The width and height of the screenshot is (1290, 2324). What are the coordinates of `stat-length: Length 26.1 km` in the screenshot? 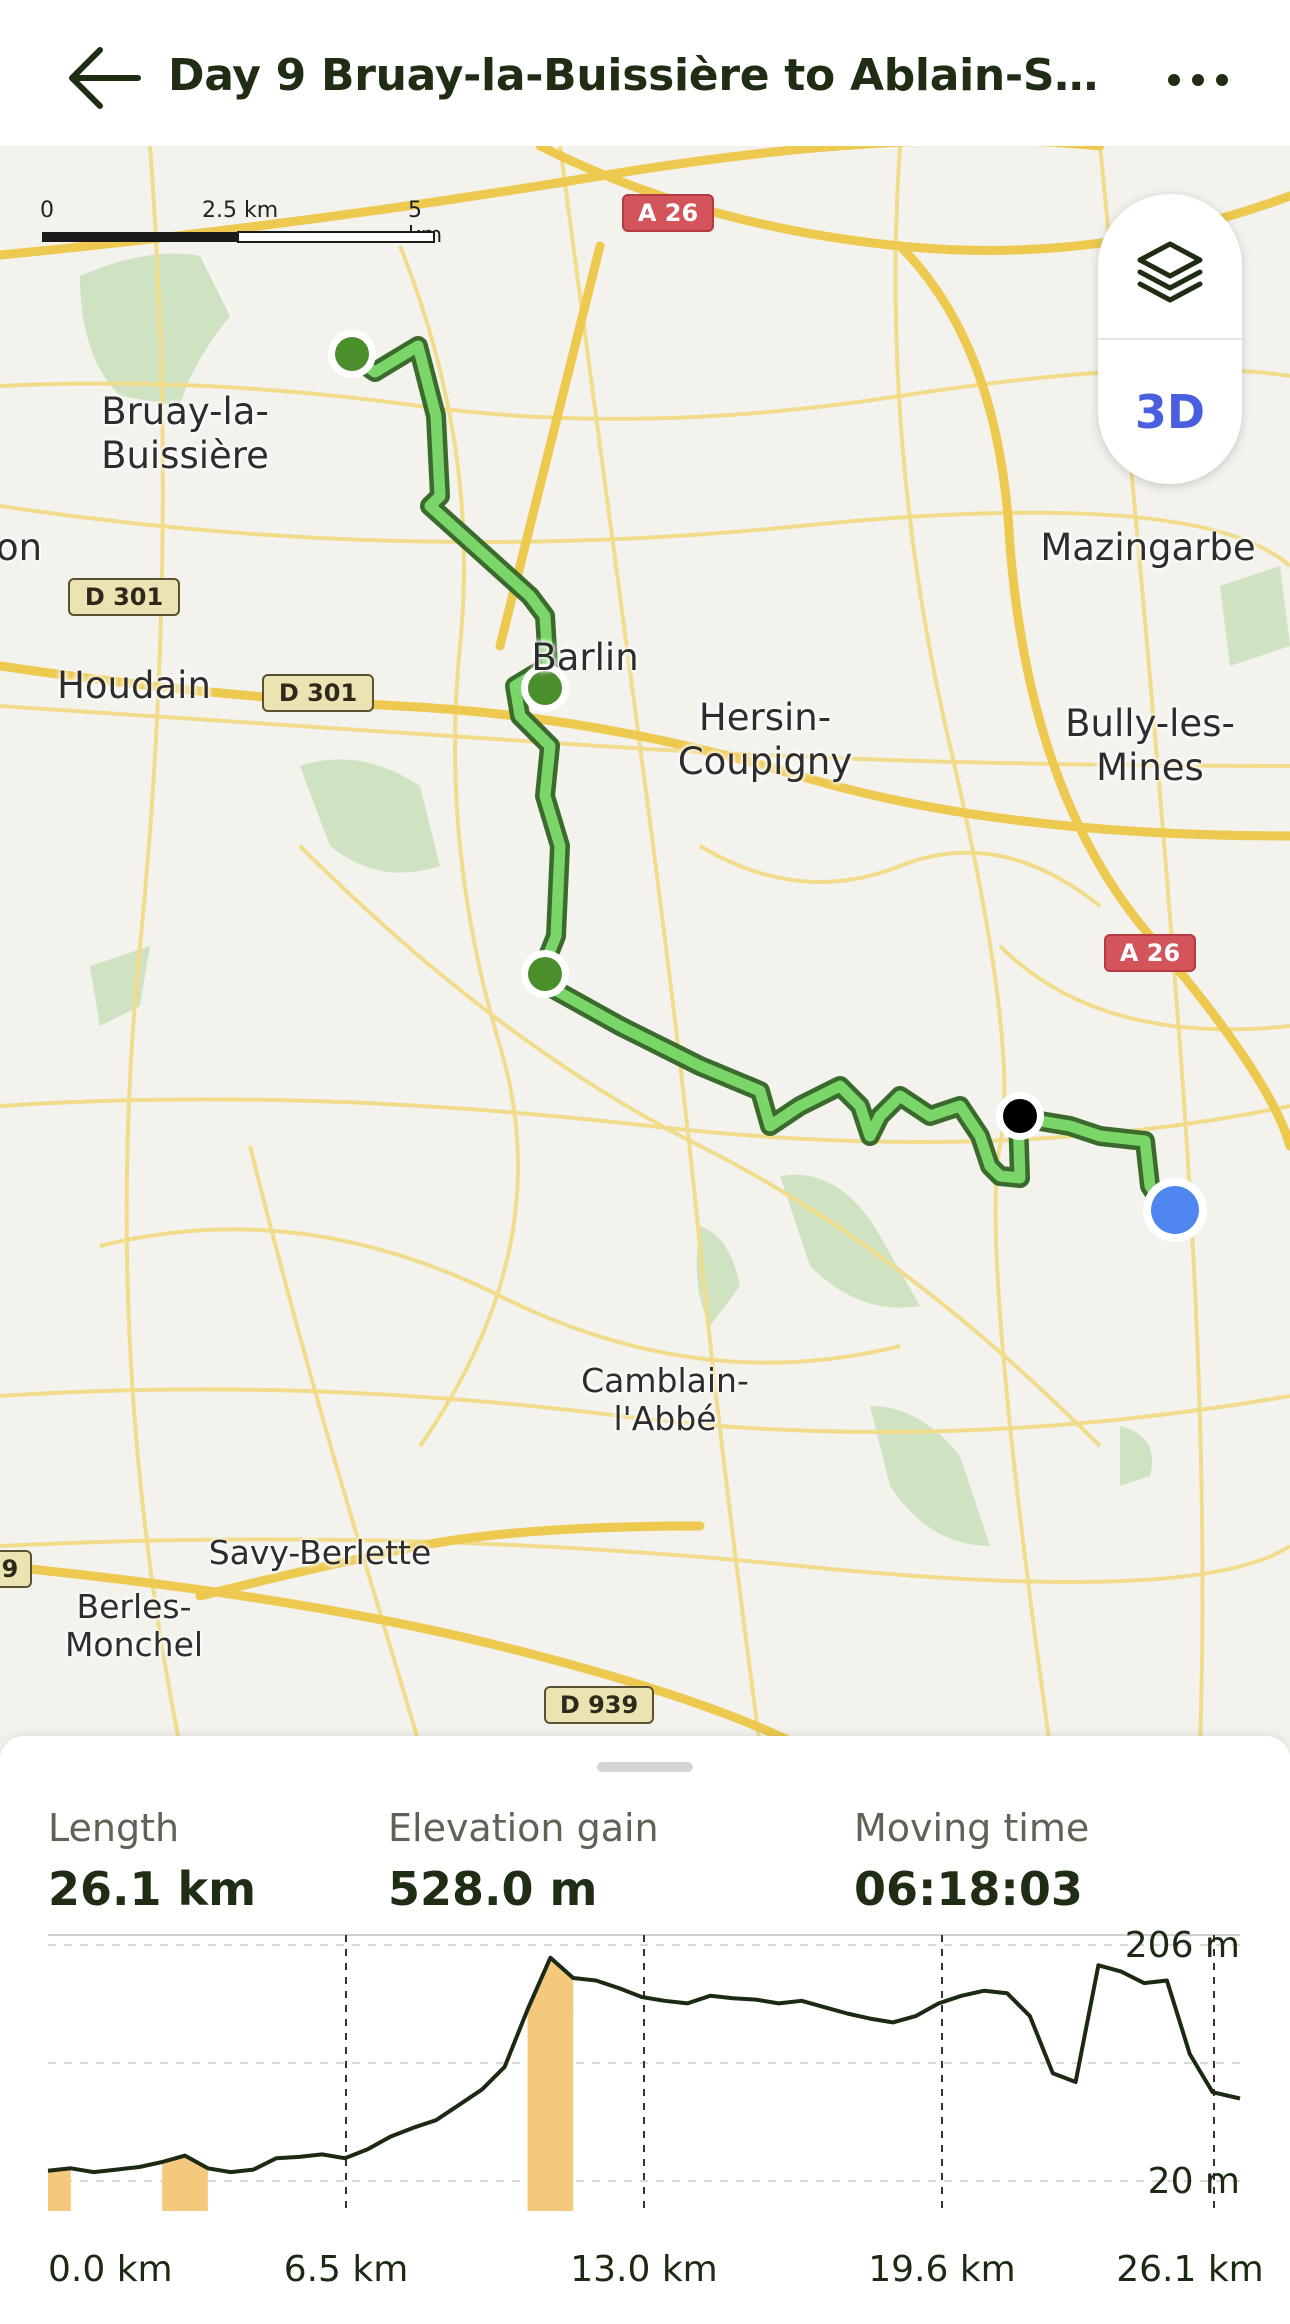 It's located at (152, 1861).